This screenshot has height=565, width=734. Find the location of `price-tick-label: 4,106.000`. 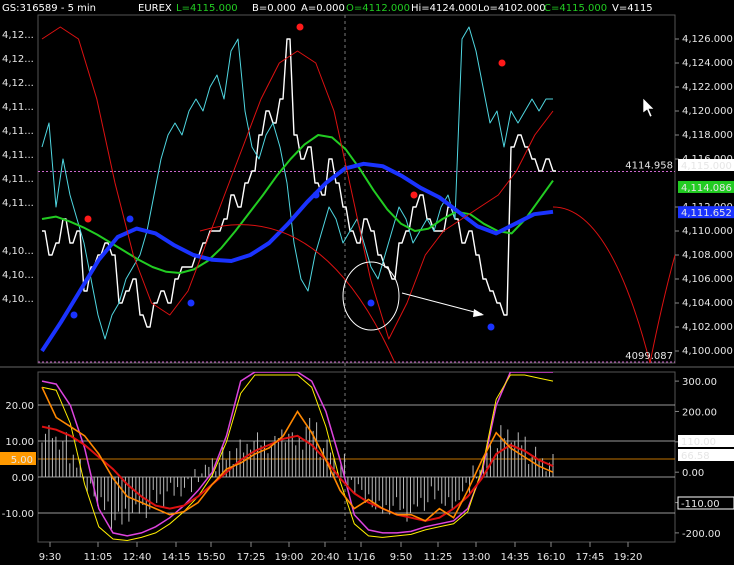

price-tick-label: 4,106.000 is located at coordinates (707, 279).